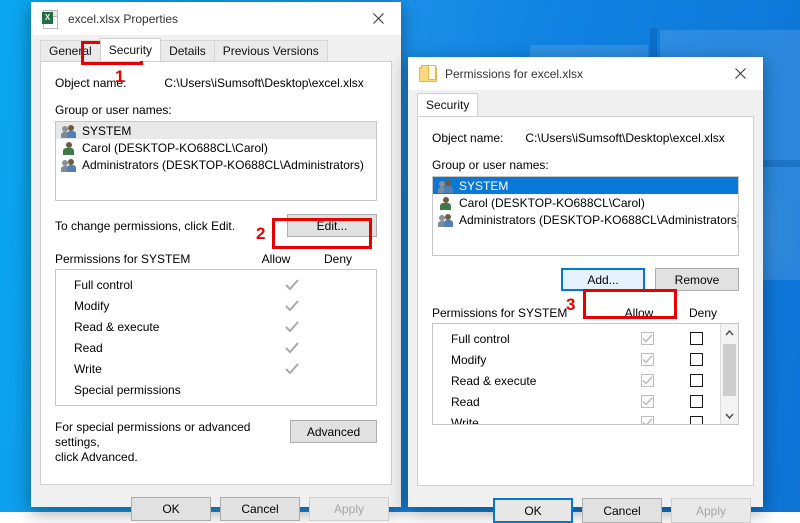 This screenshot has width=800, height=523. Describe the element at coordinates (490, 165) in the screenshot. I see `right-group-label: Group or user names:` at that location.